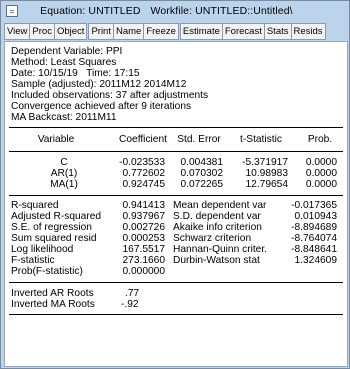  Describe the element at coordinates (217, 227) in the screenshot. I see `stat-label-right: Akaike info criterion` at that location.